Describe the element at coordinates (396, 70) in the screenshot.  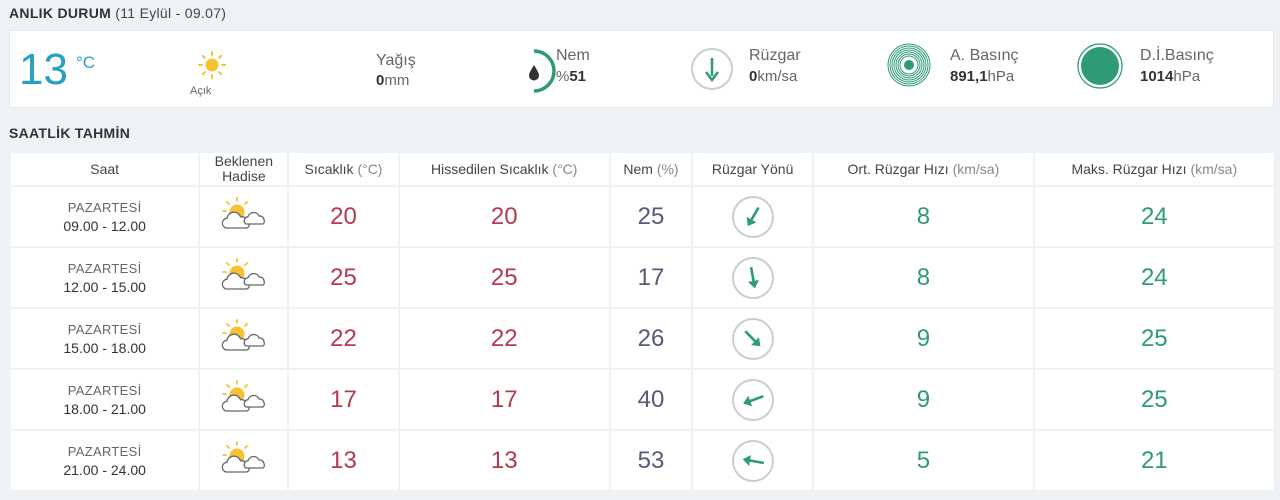
I see `precipitation-block: Yağış 0mm` at that location.